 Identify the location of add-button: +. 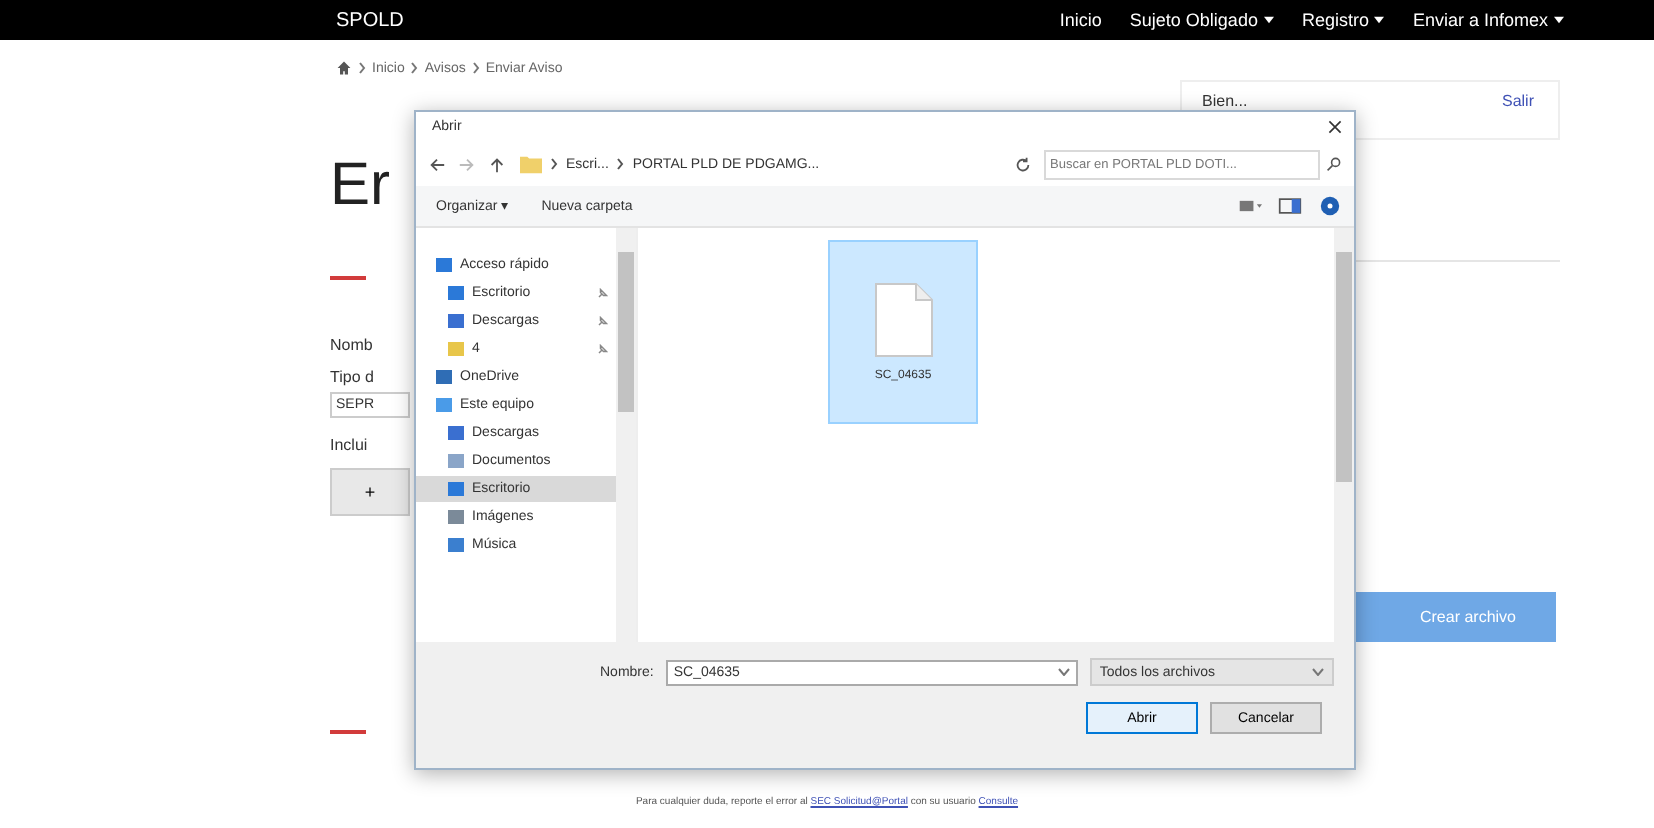
(370, 492).